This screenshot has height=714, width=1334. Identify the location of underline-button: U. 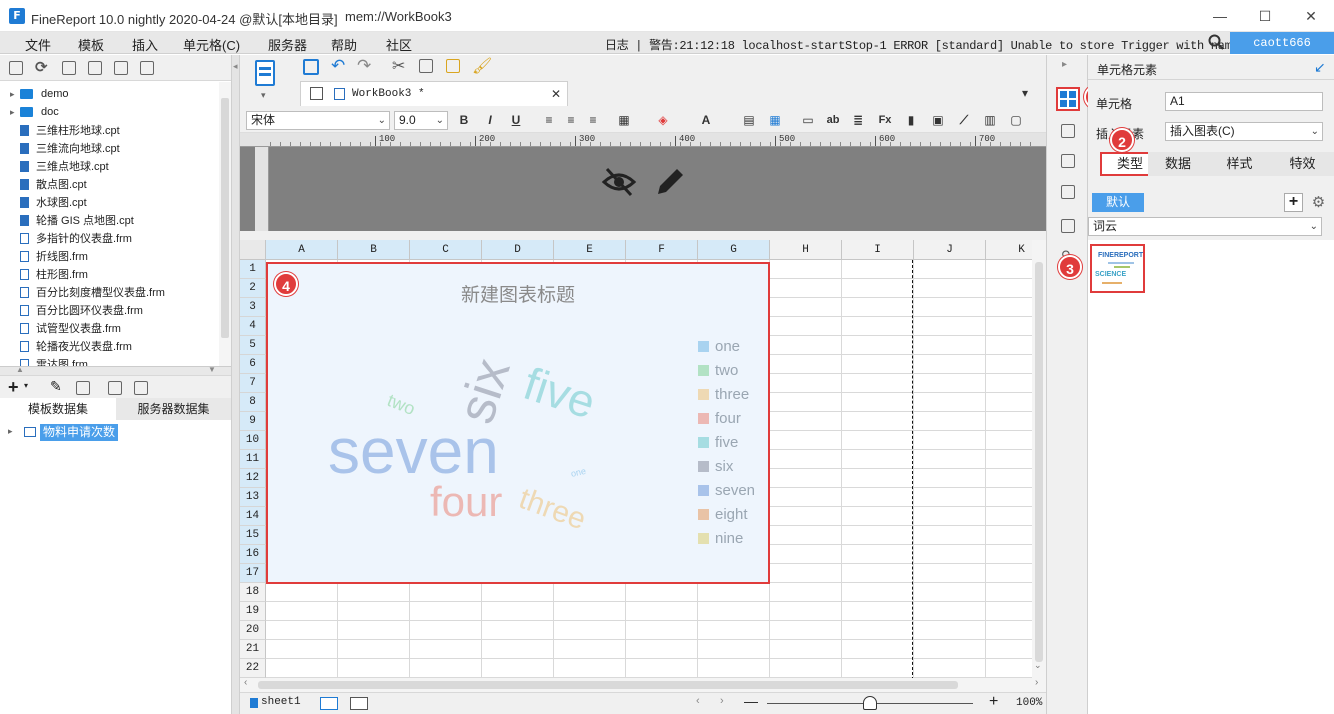
(516, 120).